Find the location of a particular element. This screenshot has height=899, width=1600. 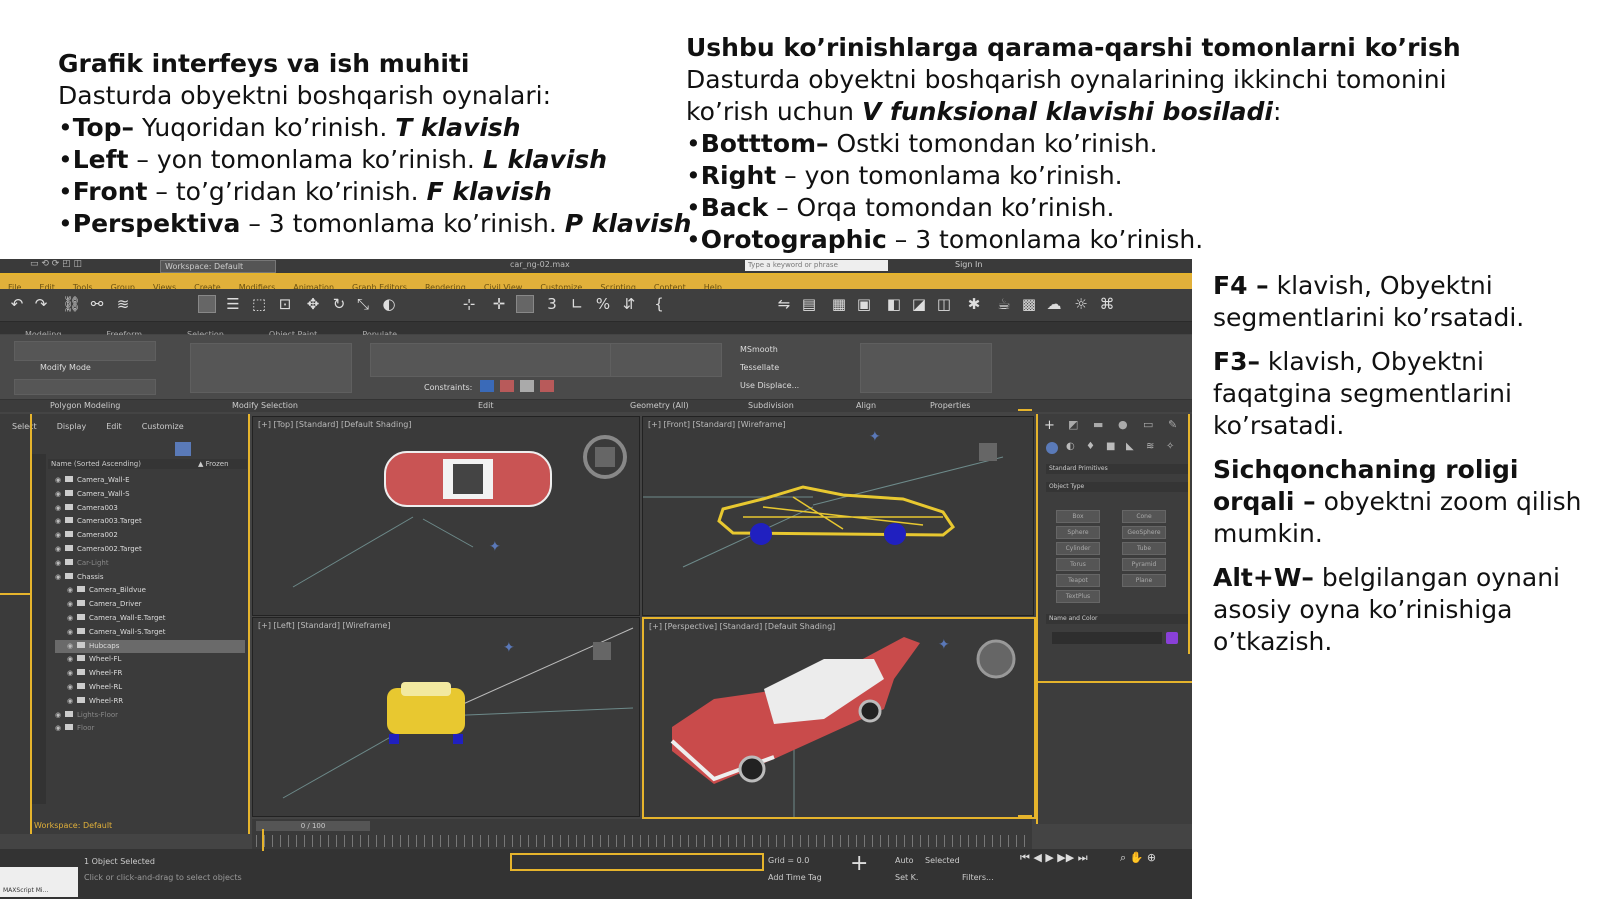

explorer-tab-display: Display is located at coordinates (72, 426).